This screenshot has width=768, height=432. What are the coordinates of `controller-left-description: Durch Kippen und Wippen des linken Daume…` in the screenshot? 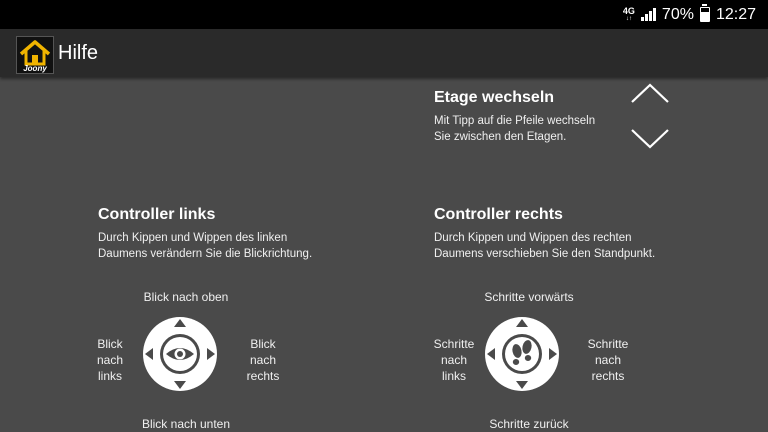 It's located at (205, 246).